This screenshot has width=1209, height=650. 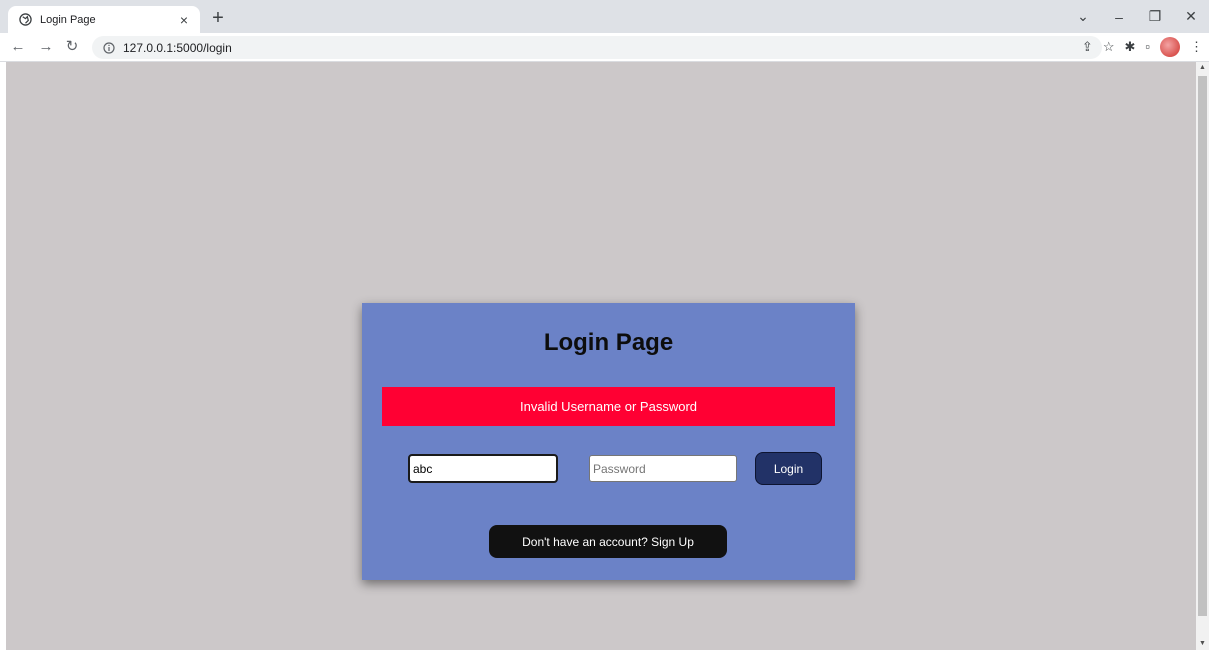 I want to click on close-window-icon: ✕, so click(x=1191, y=16).